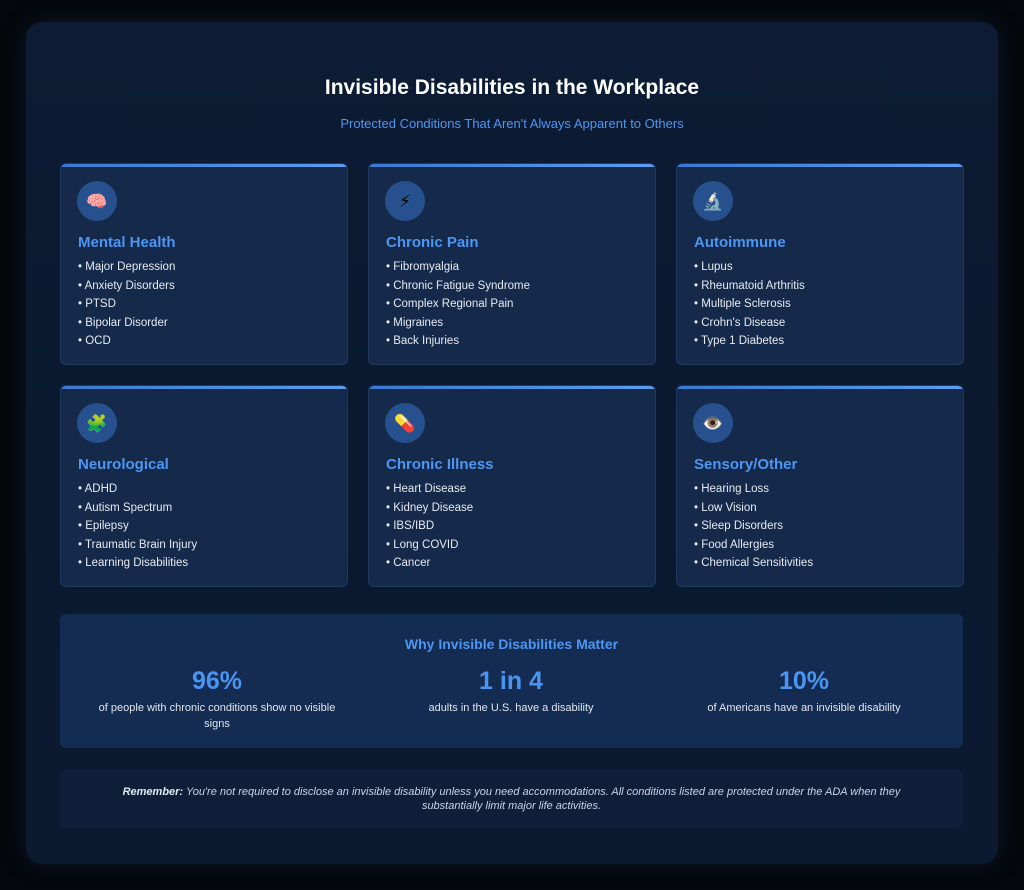 The image size is (1024, 890). What do you see at coordinates (137, 545) in the screenshot?
I see `list-item: Traumatic Brain Injury` at bounding box center [137, 545].